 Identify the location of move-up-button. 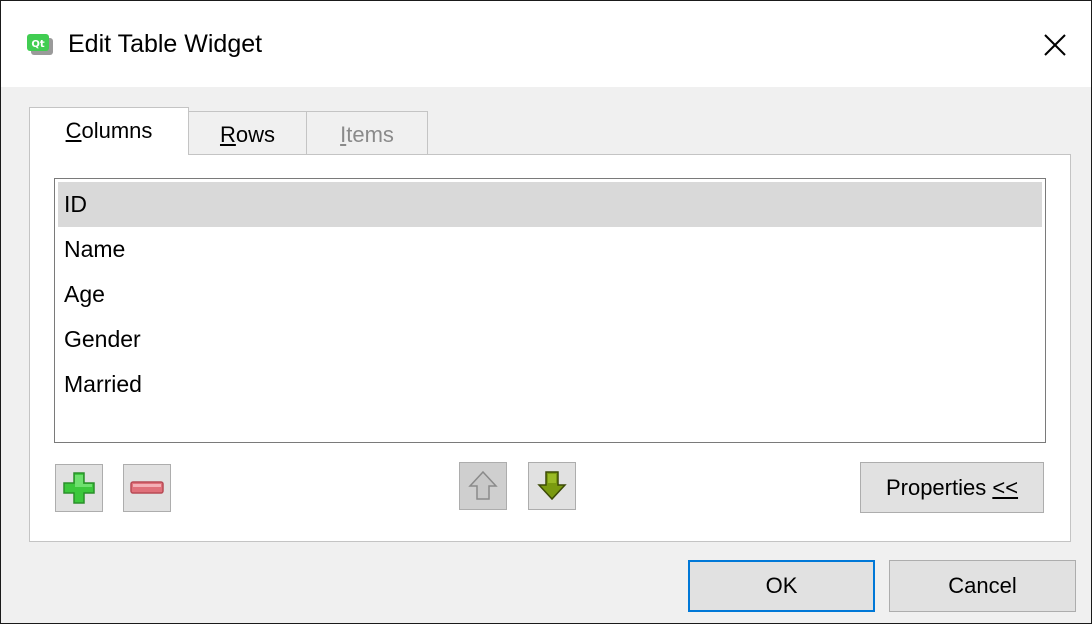
(483, 486).